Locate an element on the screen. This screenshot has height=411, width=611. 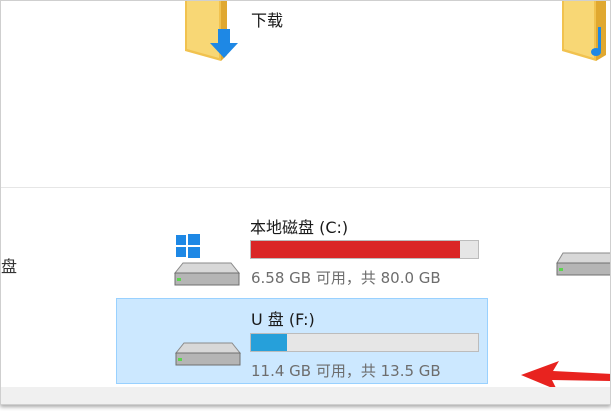
folder-item-downloads: 下载 is located at coordinates (246, 36).